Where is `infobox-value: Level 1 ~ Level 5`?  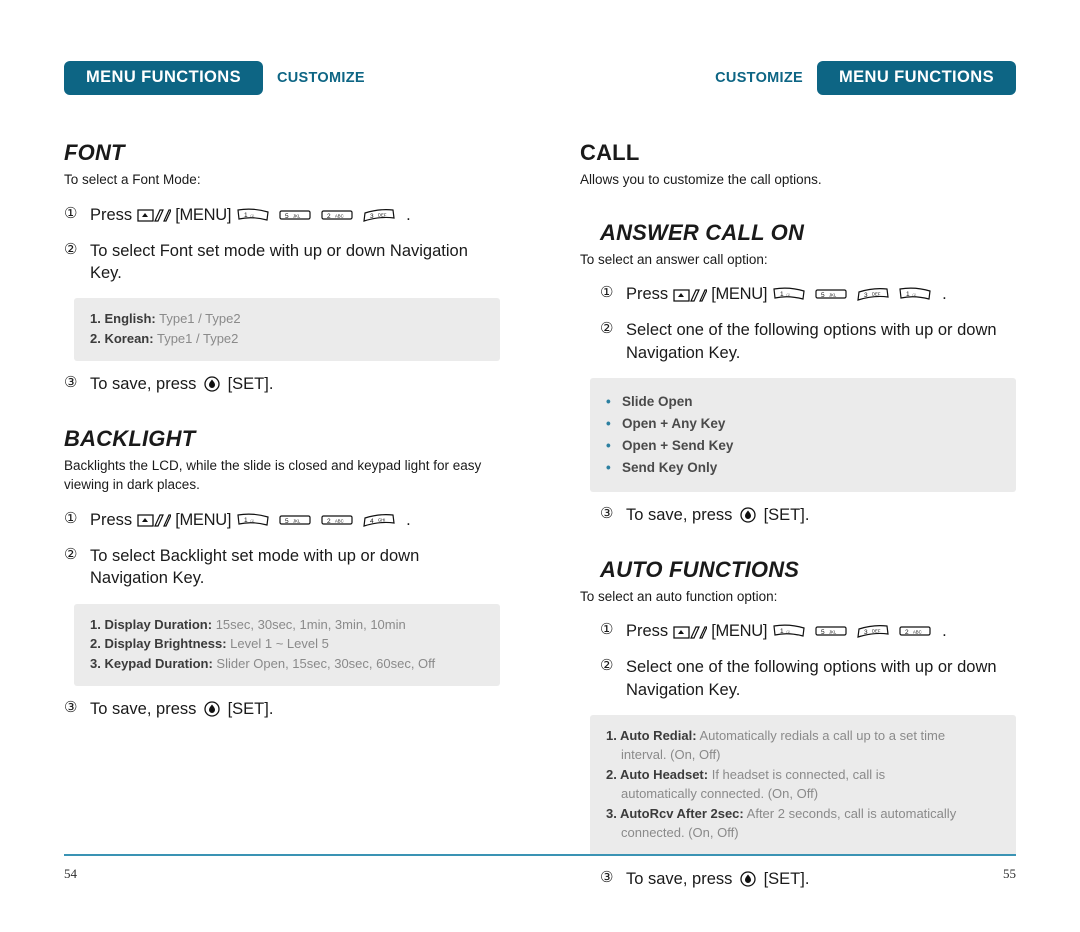
infobox-value: Level 1 ~ Level 5 is located at coordinates (279, 644).